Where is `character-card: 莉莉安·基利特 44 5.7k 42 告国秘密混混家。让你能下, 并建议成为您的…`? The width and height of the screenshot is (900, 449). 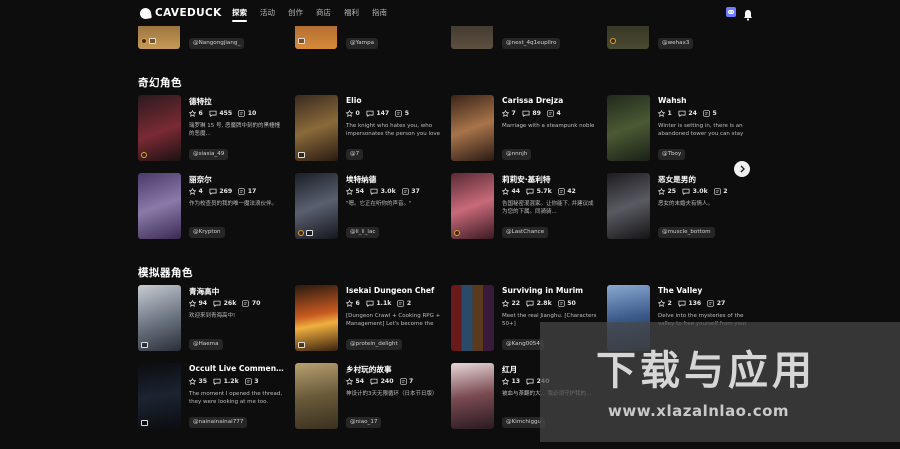
character-card: 莉莉安·基利特 44 5.7k 42 告国秘密混混家。让你能下, 并建议成为您的… is located at coordinates (526, 207).